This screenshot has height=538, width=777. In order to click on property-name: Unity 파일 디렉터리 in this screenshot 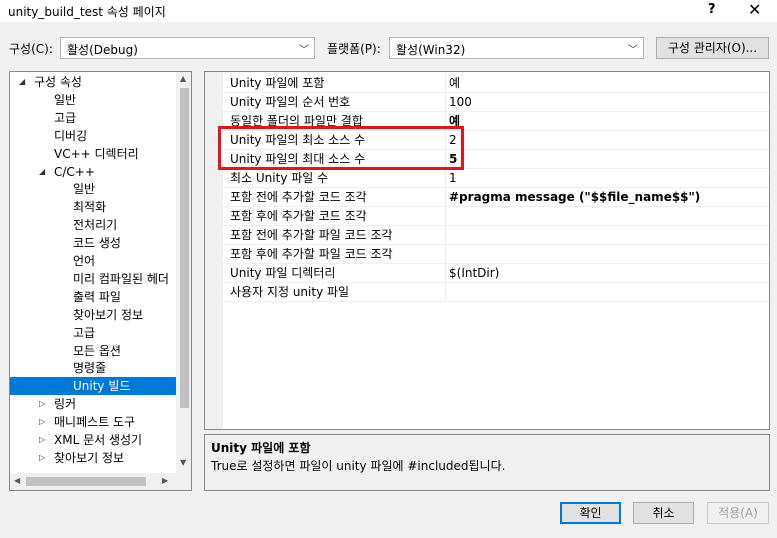, I will do `click(283, 273)`.